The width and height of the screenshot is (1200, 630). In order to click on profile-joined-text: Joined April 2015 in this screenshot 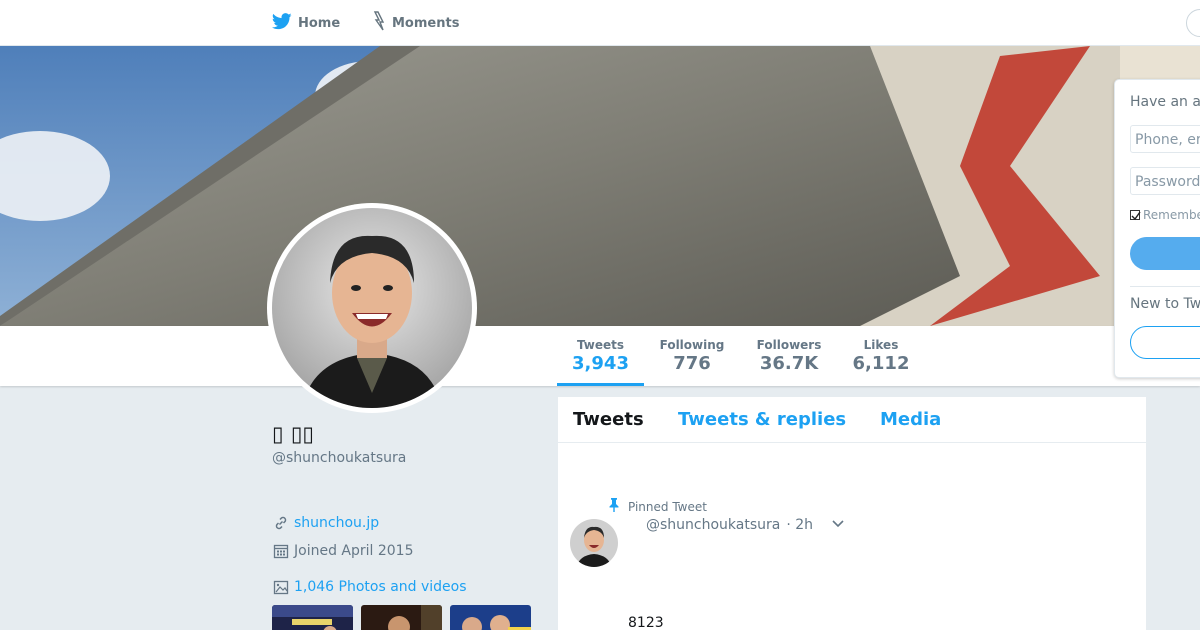, I will do `click(354, 551)`.